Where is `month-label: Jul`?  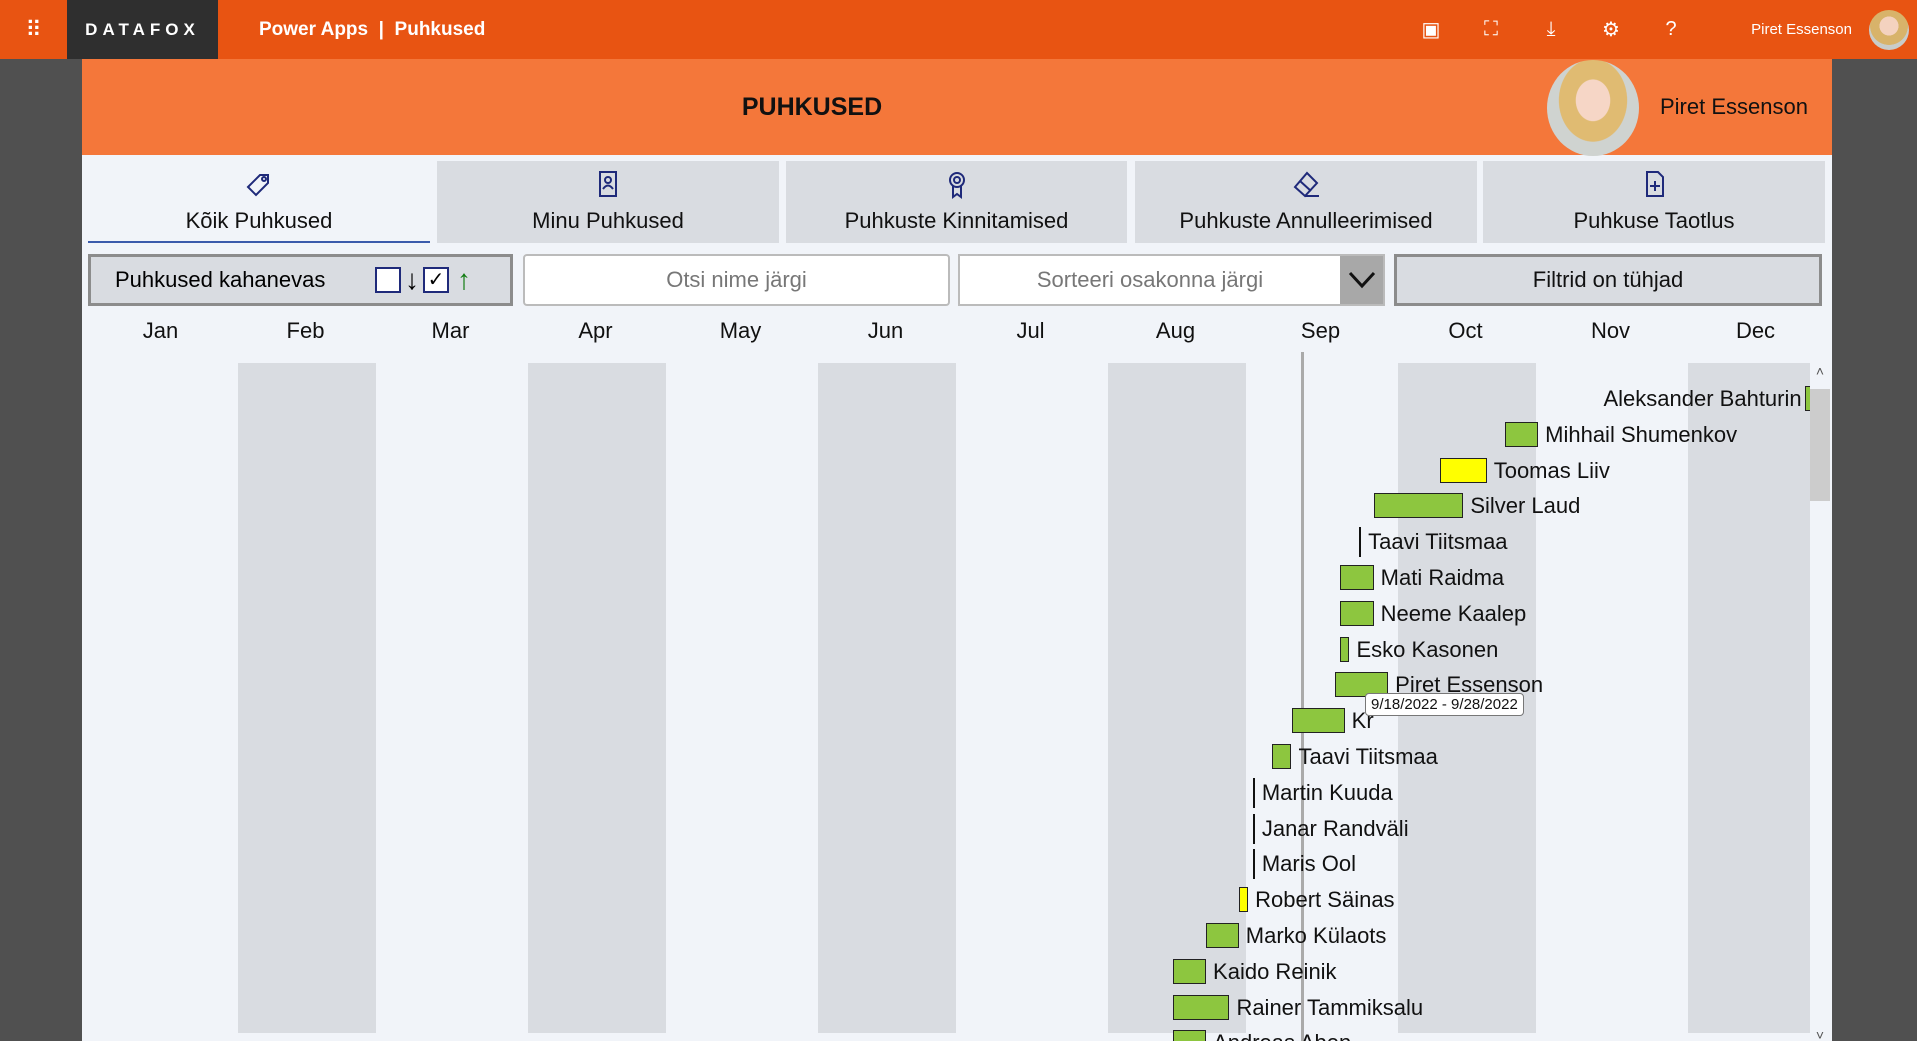 month-label: Jul is located at coordinates (1030, 330).